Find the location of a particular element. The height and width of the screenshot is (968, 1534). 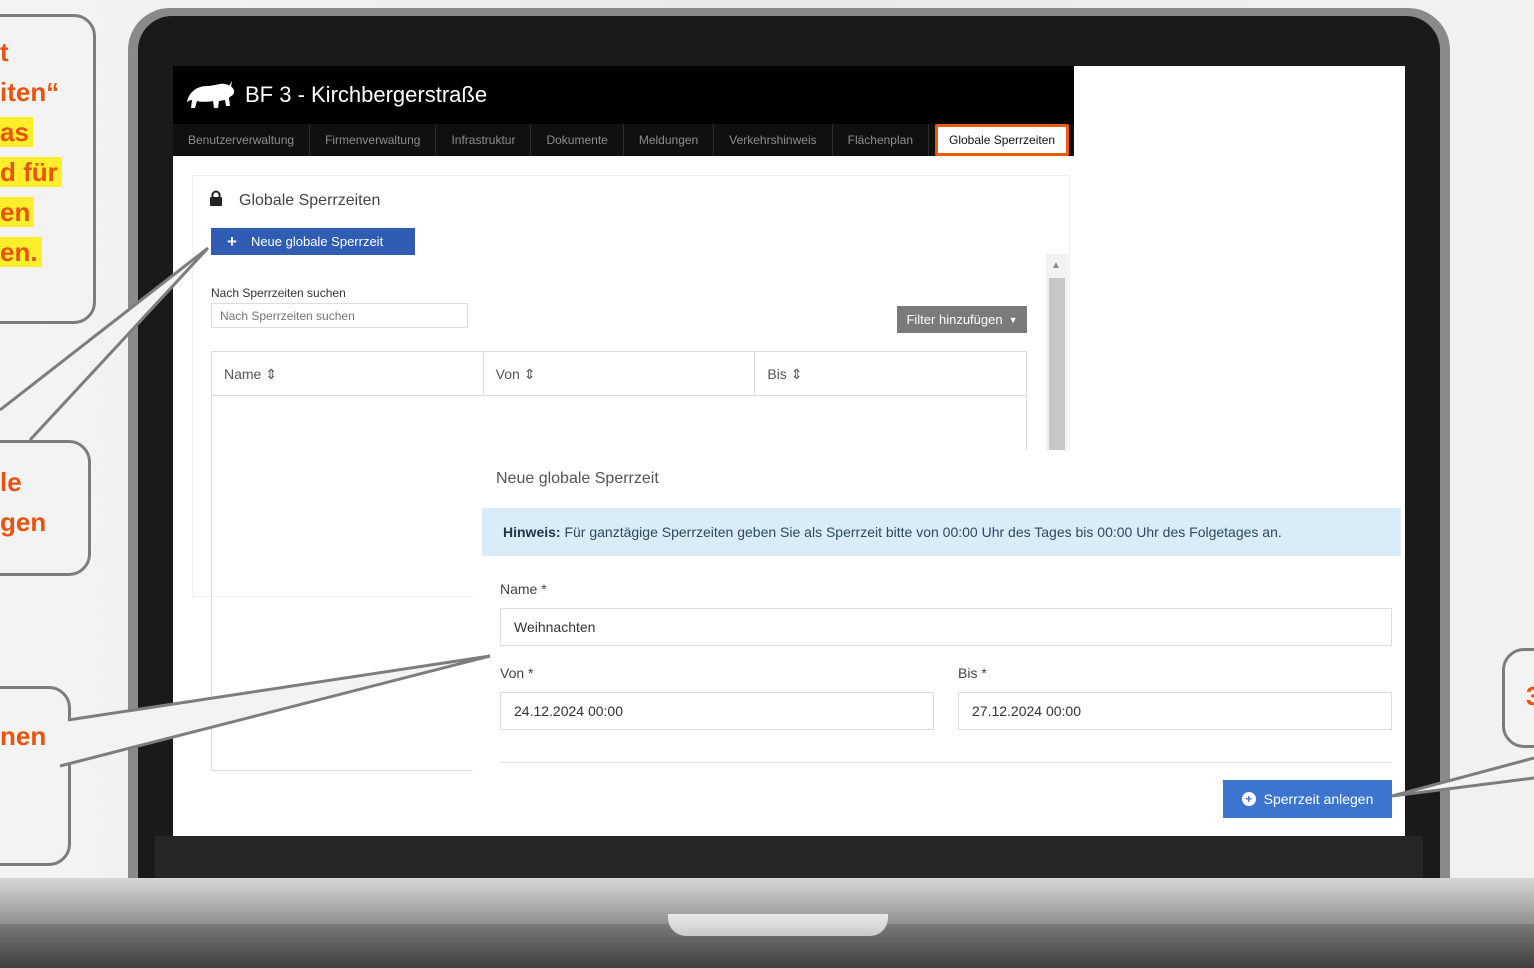

table-header: Name ⇕ Von ⇕ Bis ⇕ is located at coordinates (619, 374).